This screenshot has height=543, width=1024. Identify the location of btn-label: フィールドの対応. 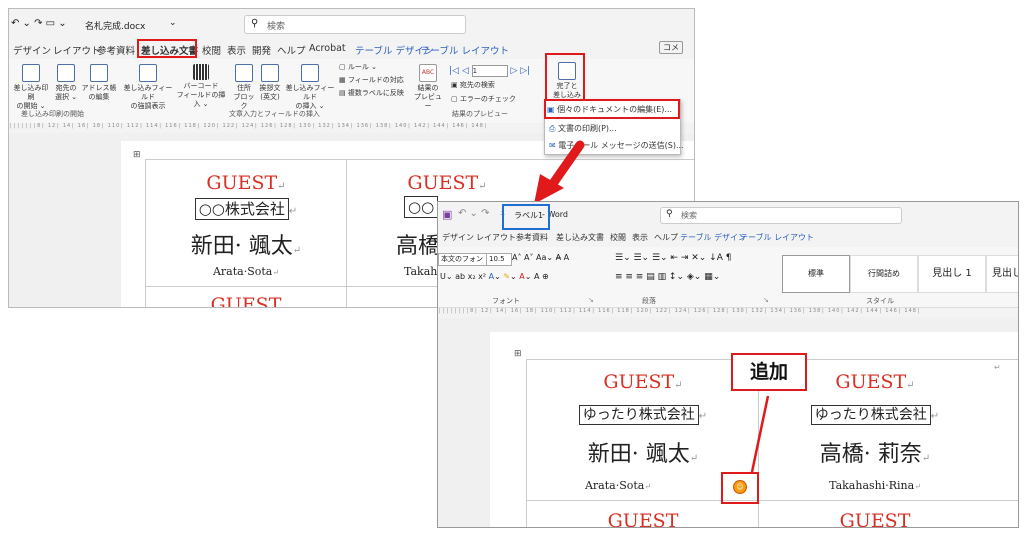
(375, 80).